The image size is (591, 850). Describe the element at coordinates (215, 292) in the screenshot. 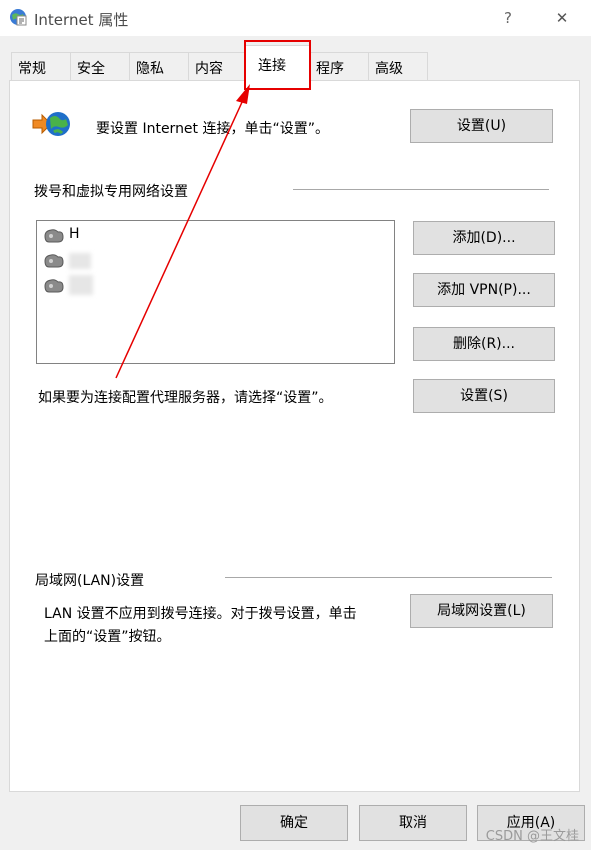

I see `connections-listbox: H` at that location.